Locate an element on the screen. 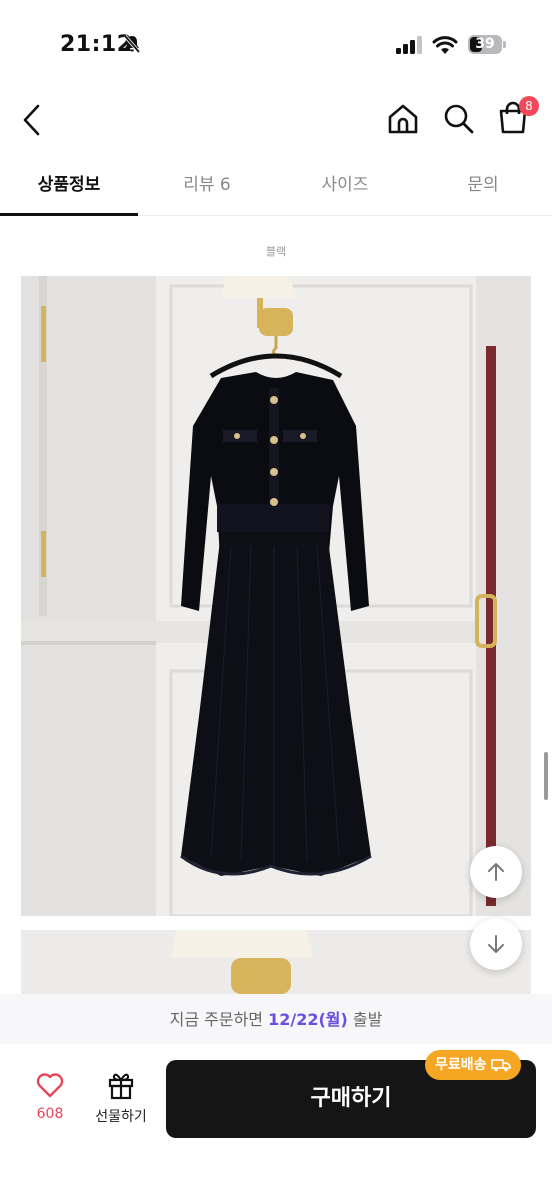 This screenshot has height=1200, width=552. shipping-notice: 지금 주문하면 12/22(월) 출발 is located at coordinates (276, 1019).